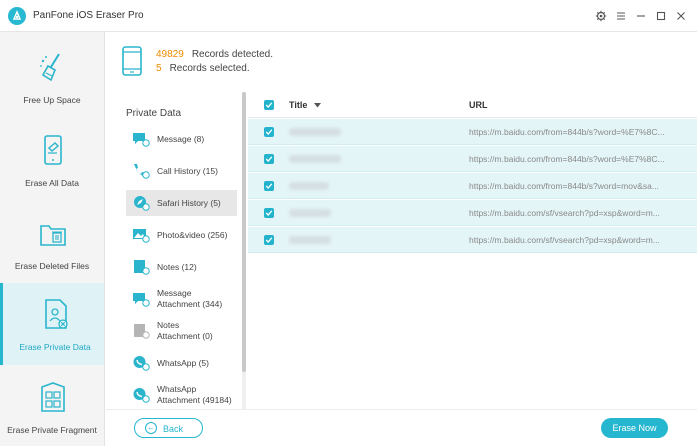 This screenshot has width=697, height=446. Describe the element at coordinates (52, 100) in the screenshot. I see `sidebar-item-label: Free Up Space` at that location.